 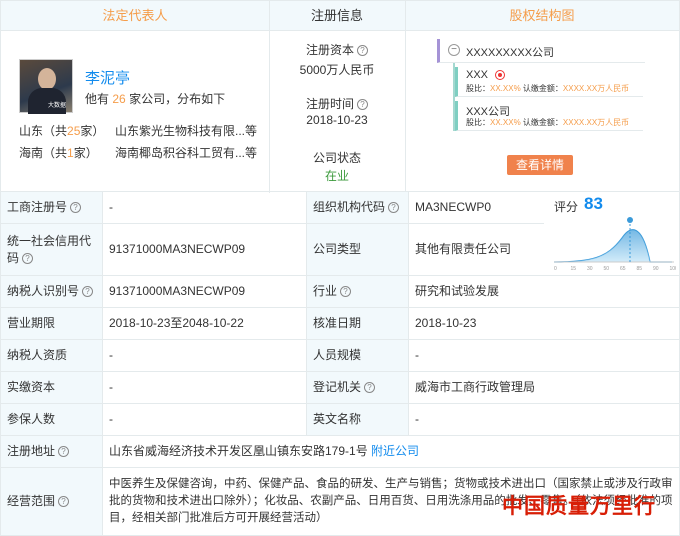 What do you see at coordinates (52, 291) in the screenshot?
I see `row-label: 纳税人识别号?` at bounding box center [52, 291].